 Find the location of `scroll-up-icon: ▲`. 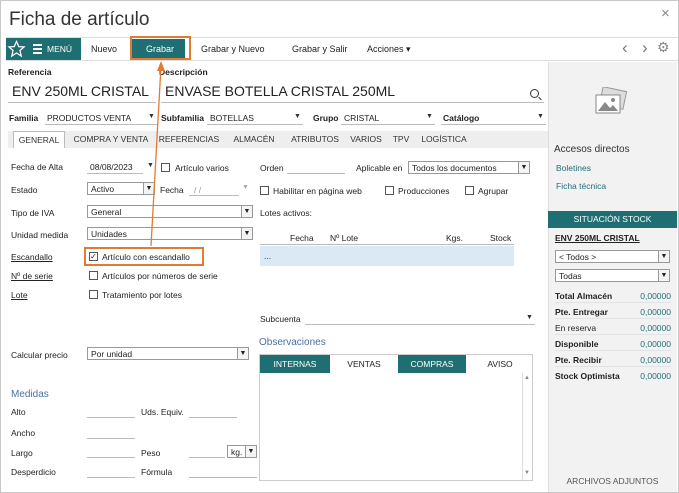

scroll-up-icon: ▲ is located at coordinates (527, 378).